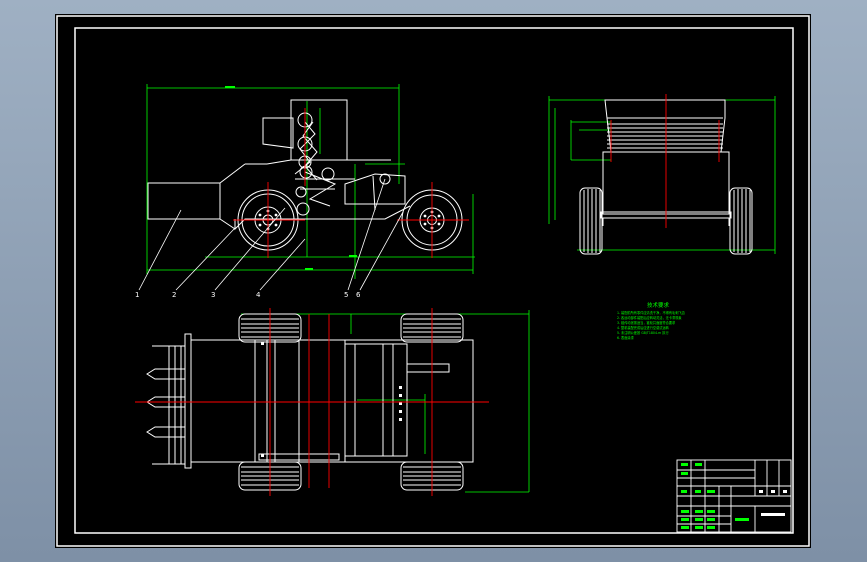  I want to click on notes-line: 1. 装配前所有零件应清洗干净，不得有毛刺飞边, so click(651, 312).